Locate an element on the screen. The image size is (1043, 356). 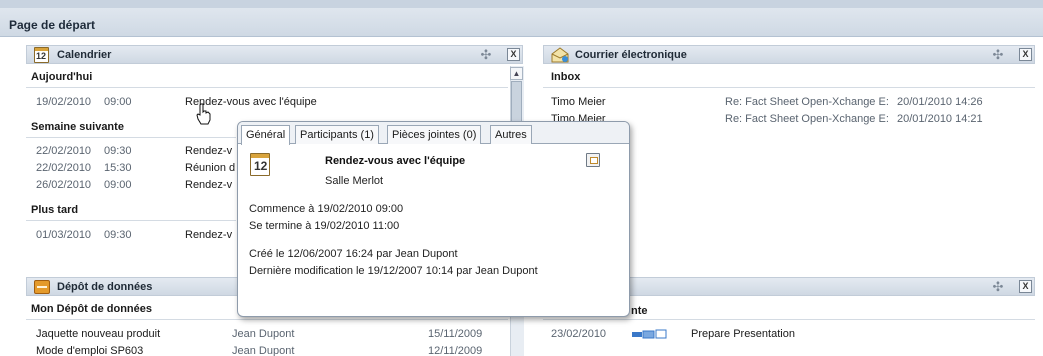
mail-row-date: 20/01/2010 14:26 is located at coordinates (940, 102).